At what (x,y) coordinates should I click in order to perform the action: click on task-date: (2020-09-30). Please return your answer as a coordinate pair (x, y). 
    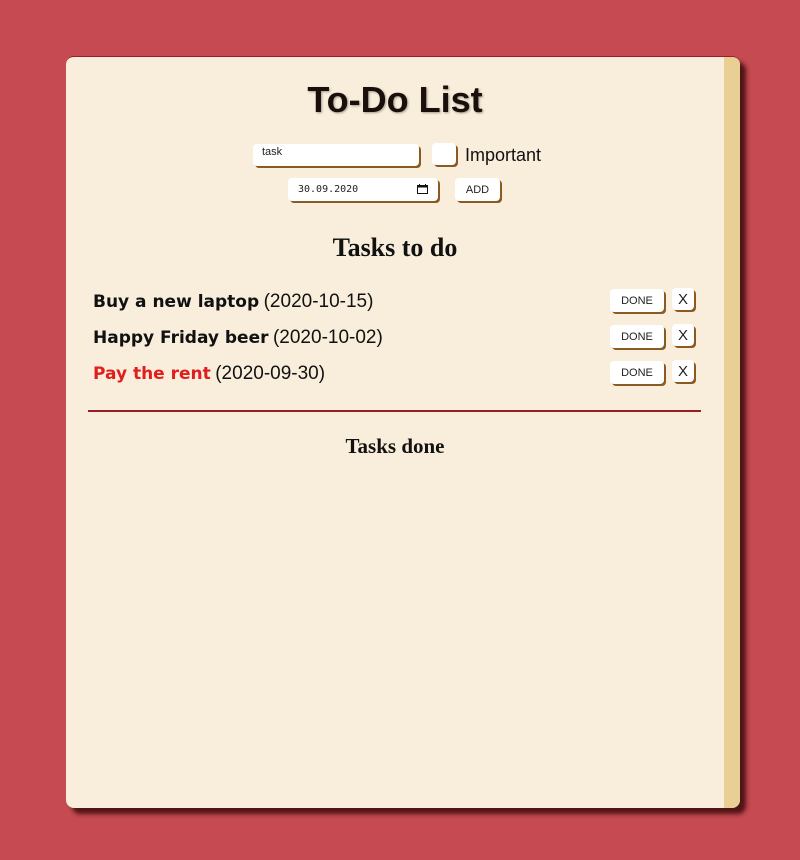
    Looking at the image, I should click on (270, 373).